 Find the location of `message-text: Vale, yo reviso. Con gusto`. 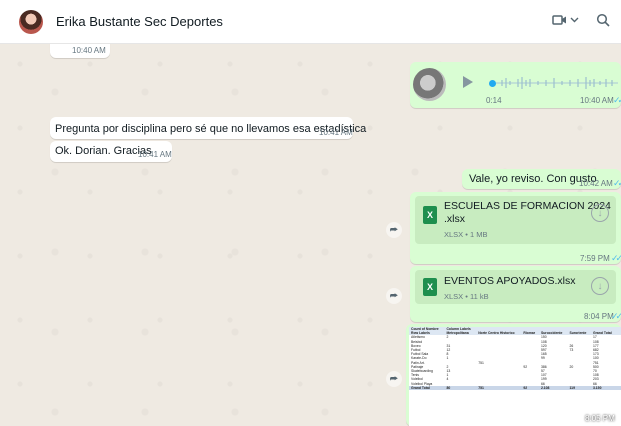

message-text: Vale, yo reviso. Con gusto is located at coordinates (533, 179).